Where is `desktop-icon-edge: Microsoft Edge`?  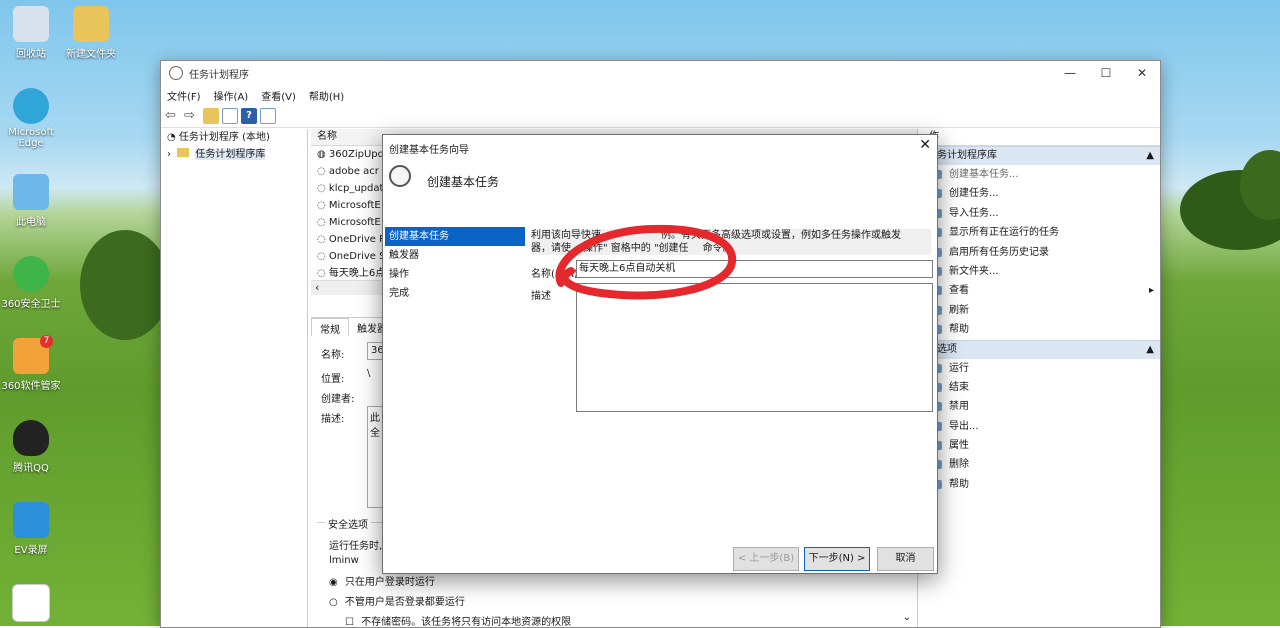 desktop-icon-edge: Microsoft Edge is located at coordinates (33, 118).